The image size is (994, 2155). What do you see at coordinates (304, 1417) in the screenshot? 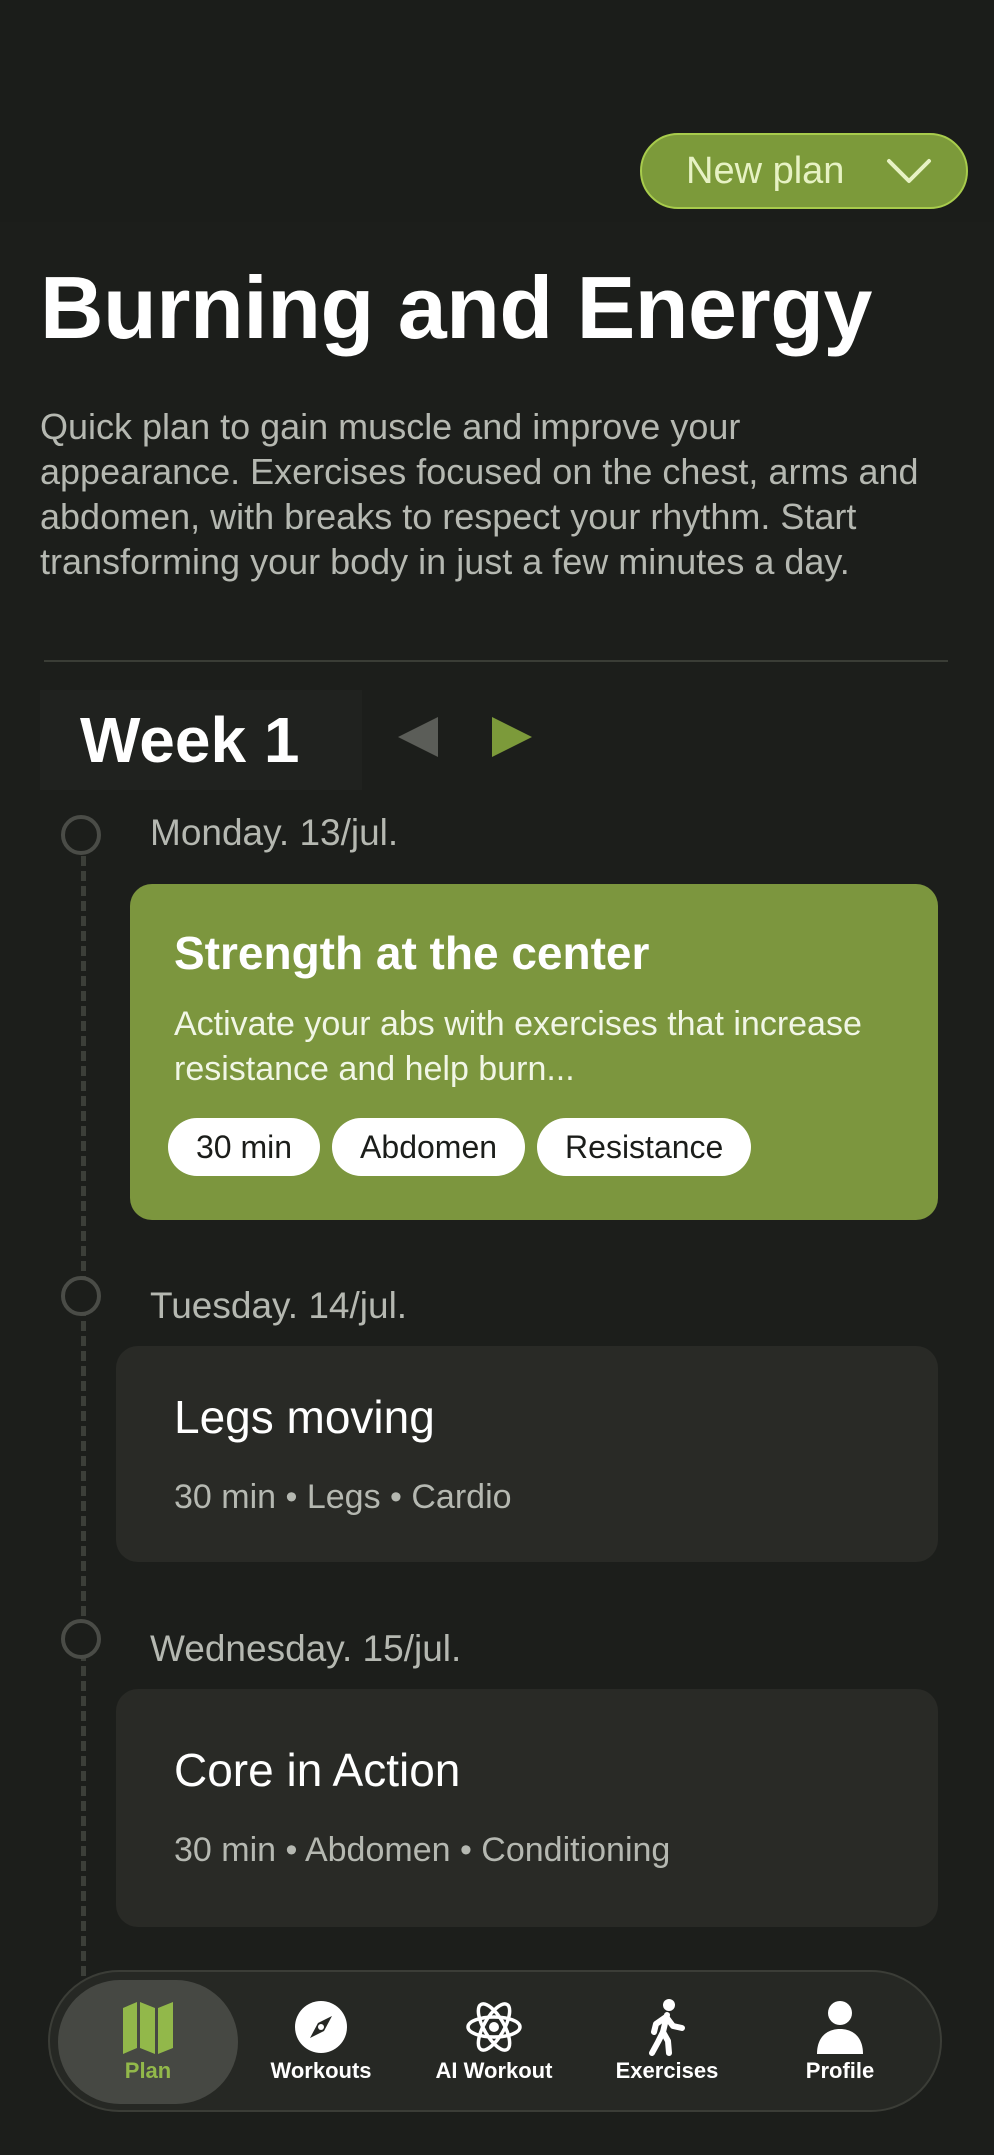
I see `workout-title: Legs moving` at bounding box center [304, 1417].